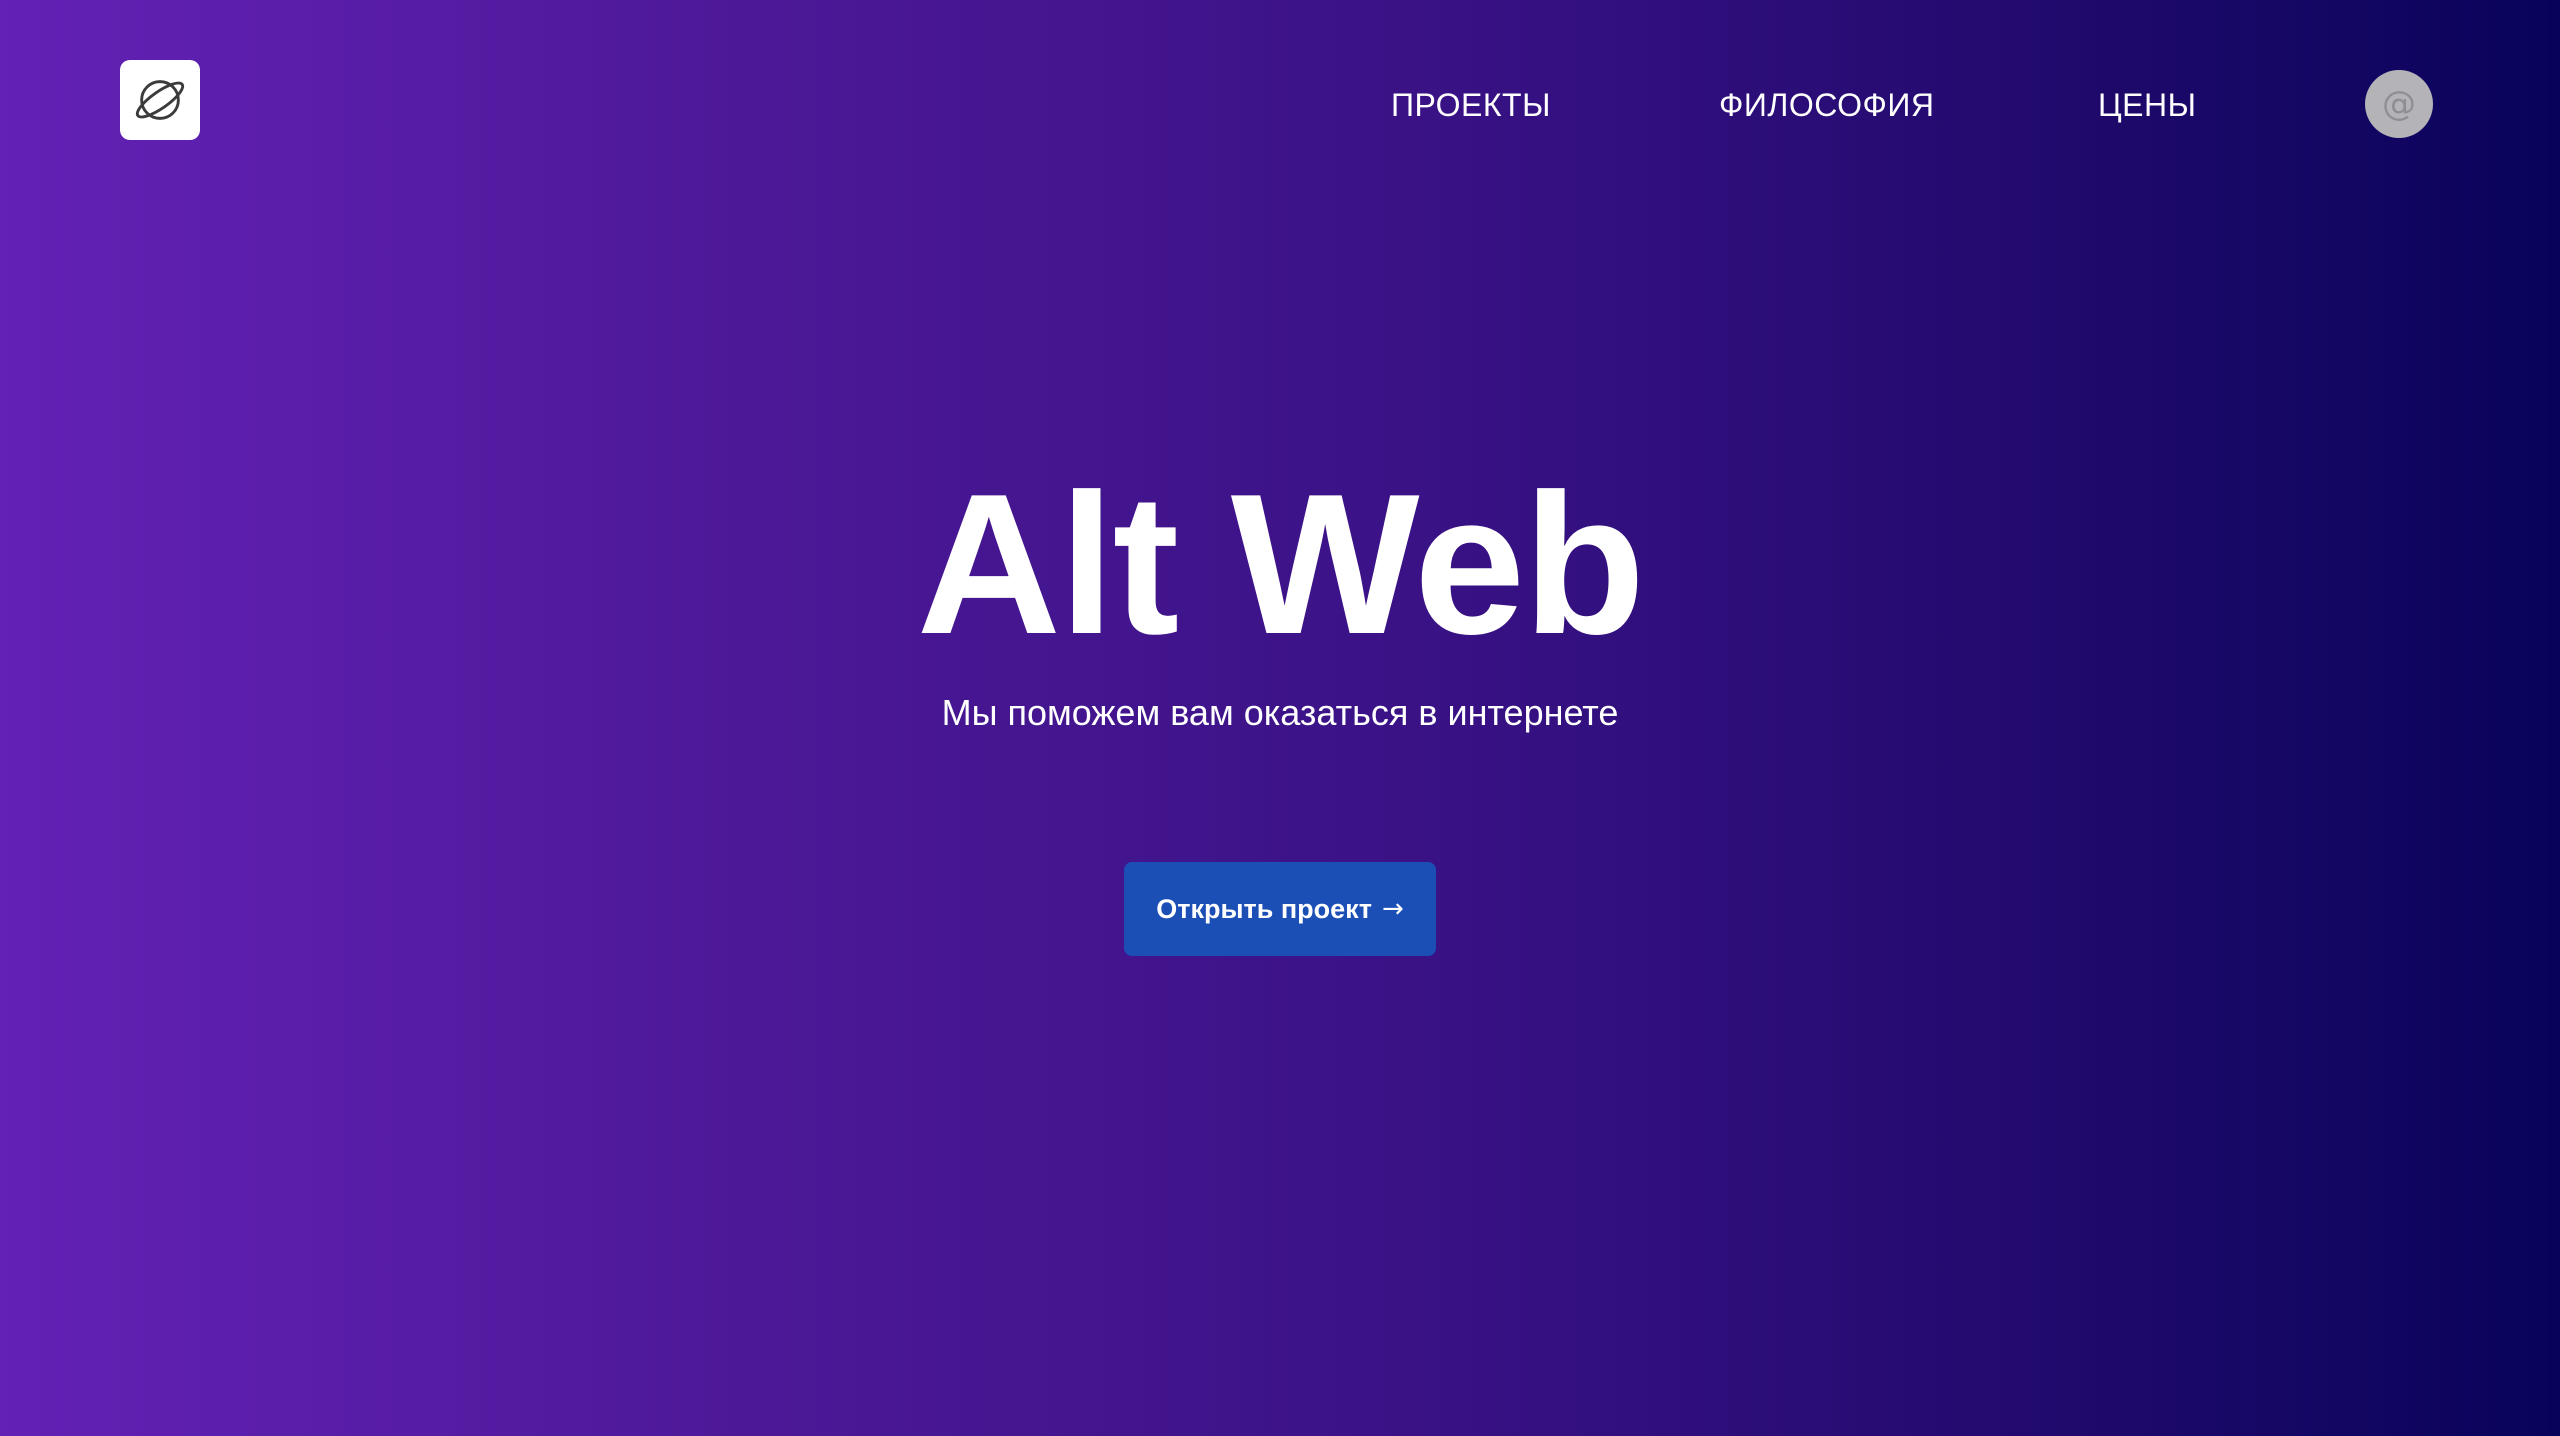 The width and height of the screenshot is (2560, 1436). What do you see at coordinates (1264, 908) in the screenshot?
I see `open-project-label: Открыть проект` at bounding box center [1264, 908].